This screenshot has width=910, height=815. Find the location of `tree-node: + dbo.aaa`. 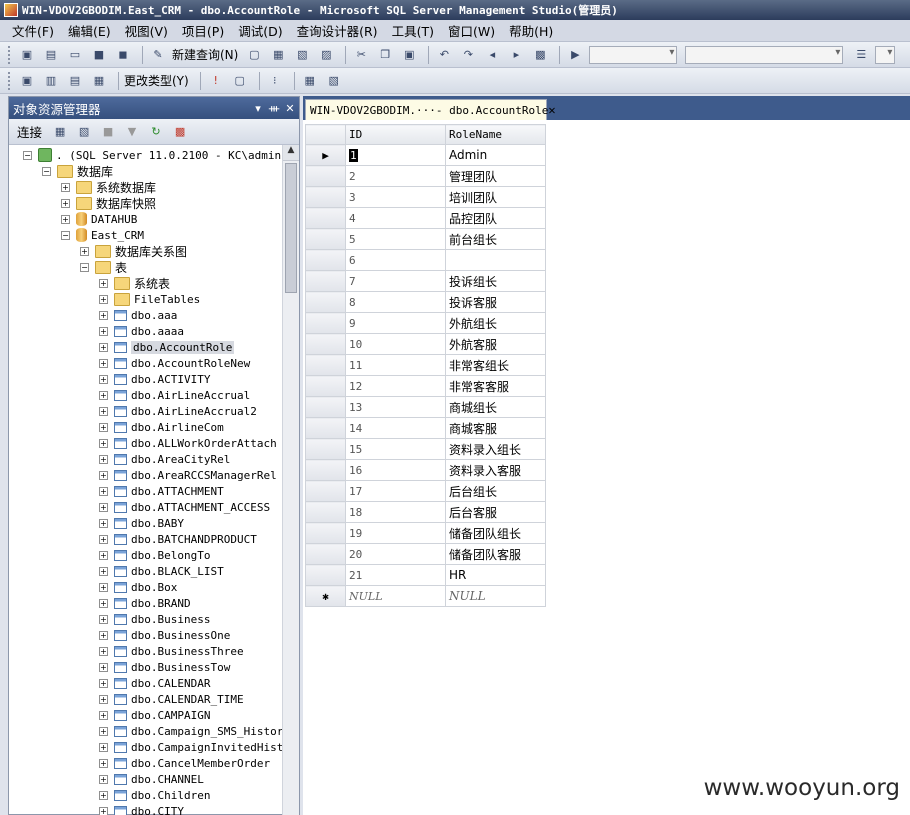

tree-node: + dbo.aaa is located at coordinates (138, 315).